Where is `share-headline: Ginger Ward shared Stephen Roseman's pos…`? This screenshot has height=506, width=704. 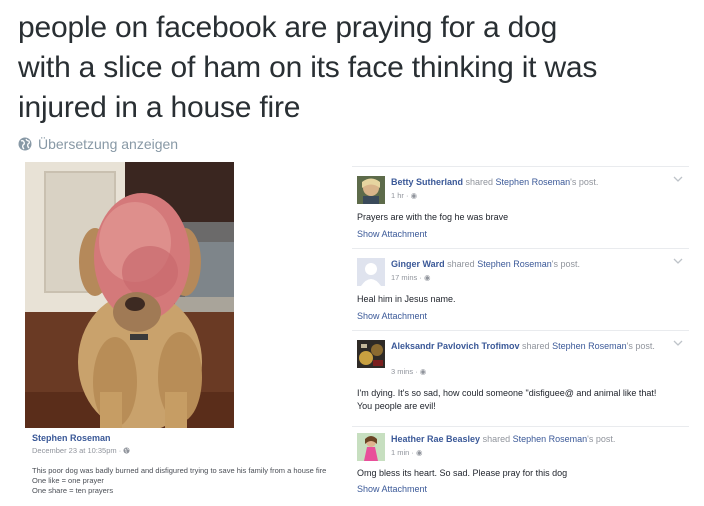 share-headline: Ginger Ward shared Stephen Roseman's pos… is located at coordinates (526, 264).